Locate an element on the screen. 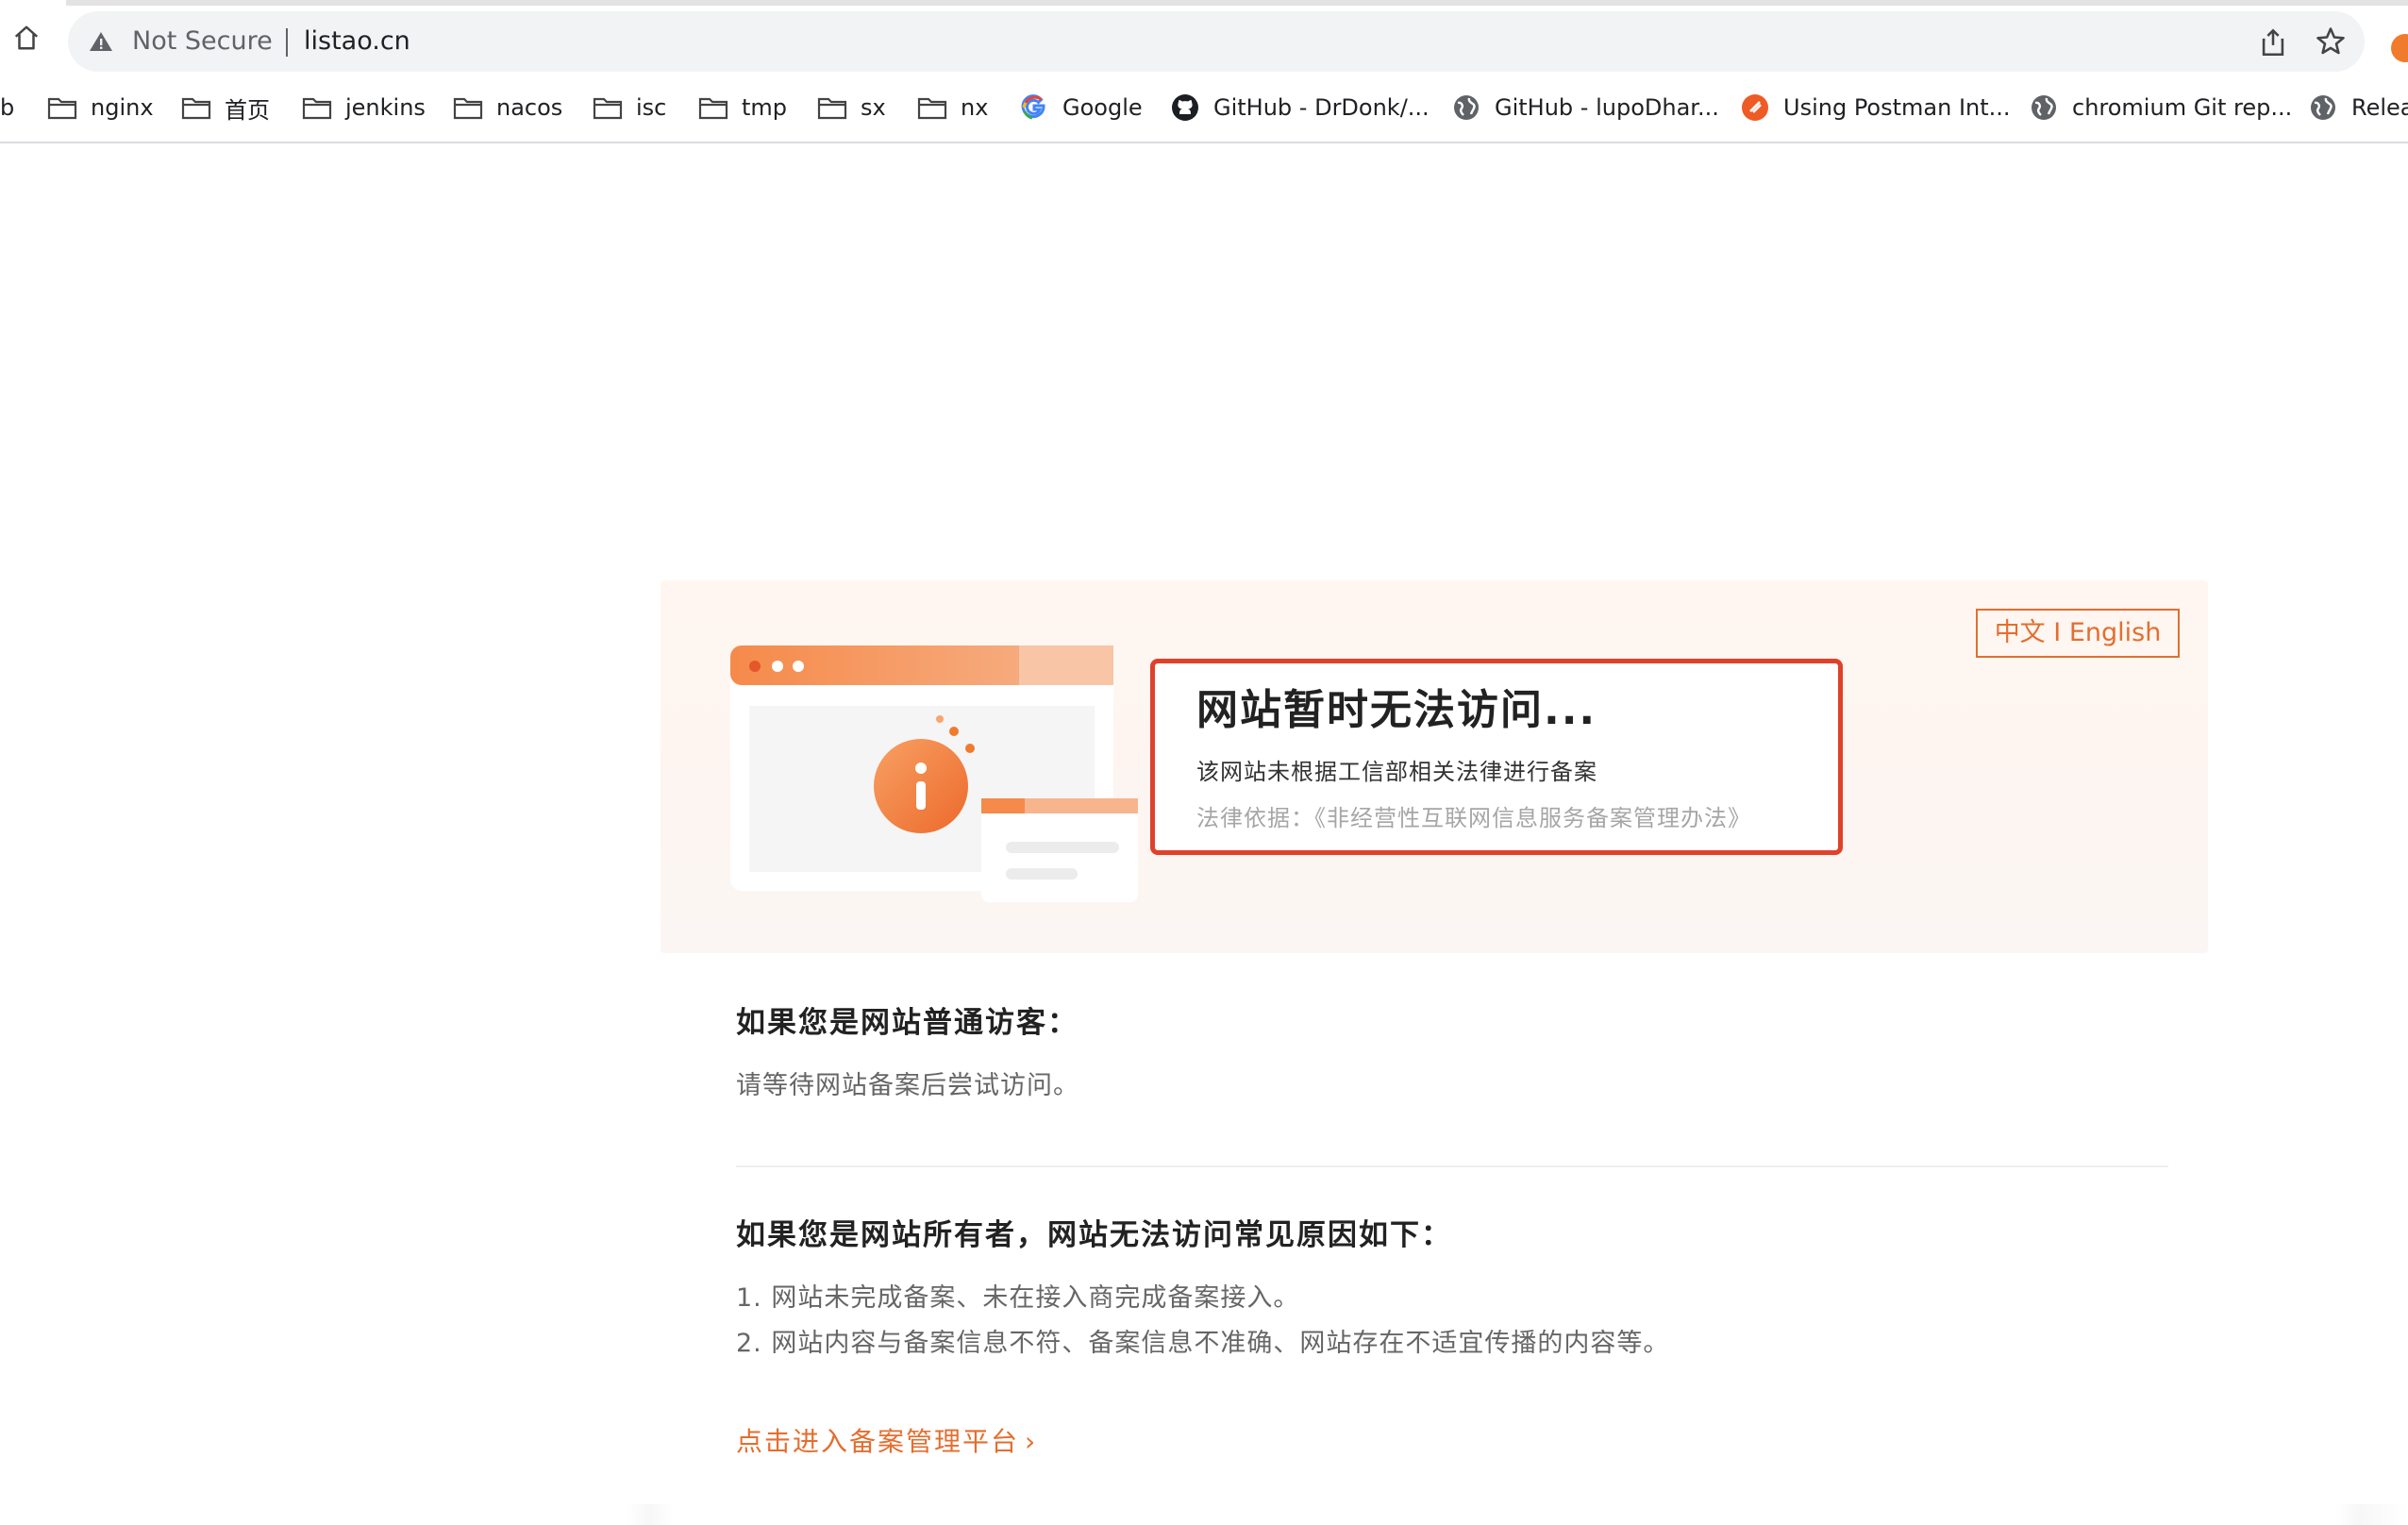  bookmark-google: Google is located at coordinates (1081, 107).